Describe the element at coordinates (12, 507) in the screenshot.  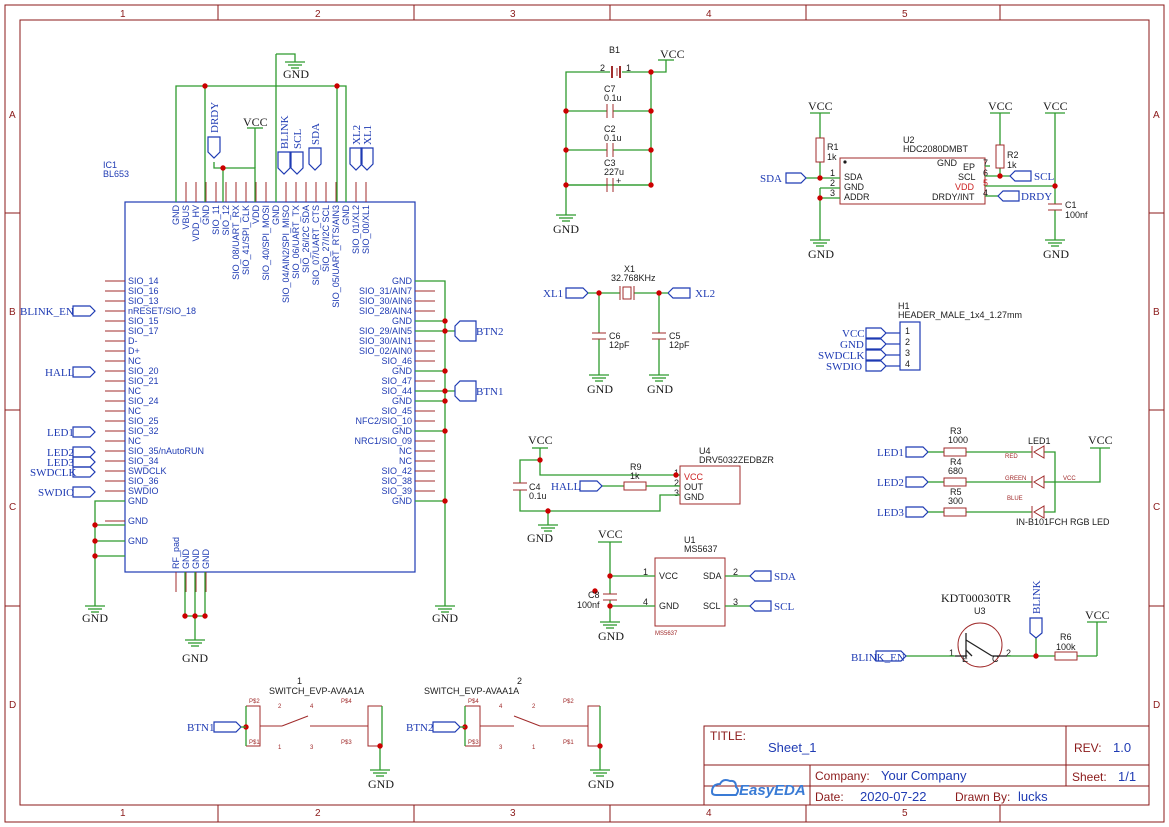
I see `grid-row-c-left: C` at that location.